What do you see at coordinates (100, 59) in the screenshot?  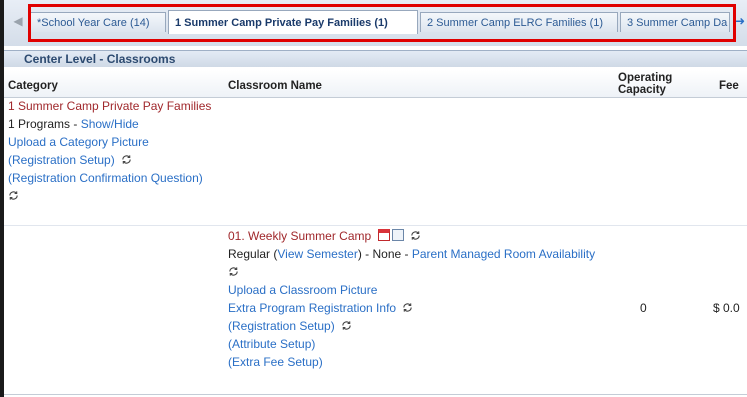 I see `section-title: Center Level - Classrooms` at bounding box center [100, 59].